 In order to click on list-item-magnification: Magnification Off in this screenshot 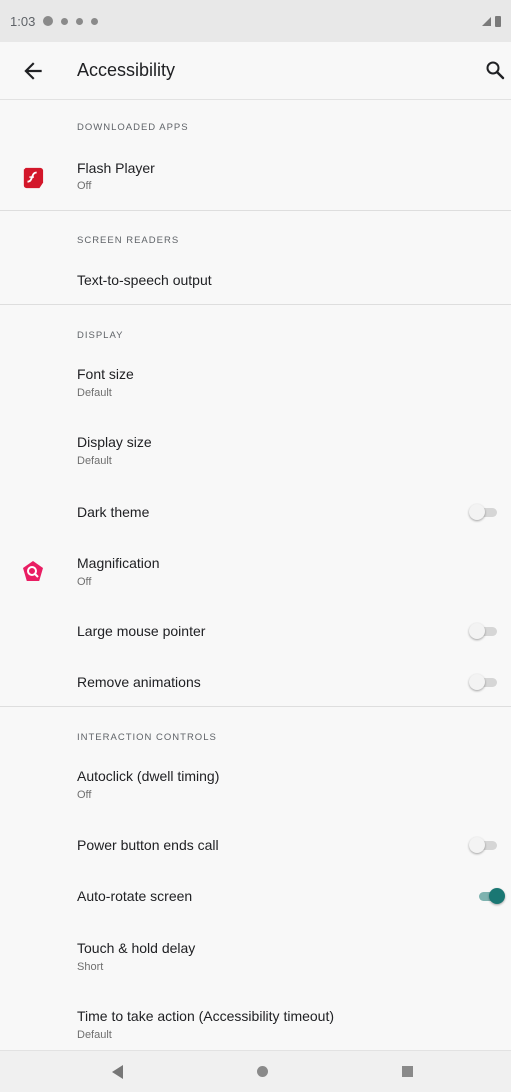, I will do `click(255, 572)`.